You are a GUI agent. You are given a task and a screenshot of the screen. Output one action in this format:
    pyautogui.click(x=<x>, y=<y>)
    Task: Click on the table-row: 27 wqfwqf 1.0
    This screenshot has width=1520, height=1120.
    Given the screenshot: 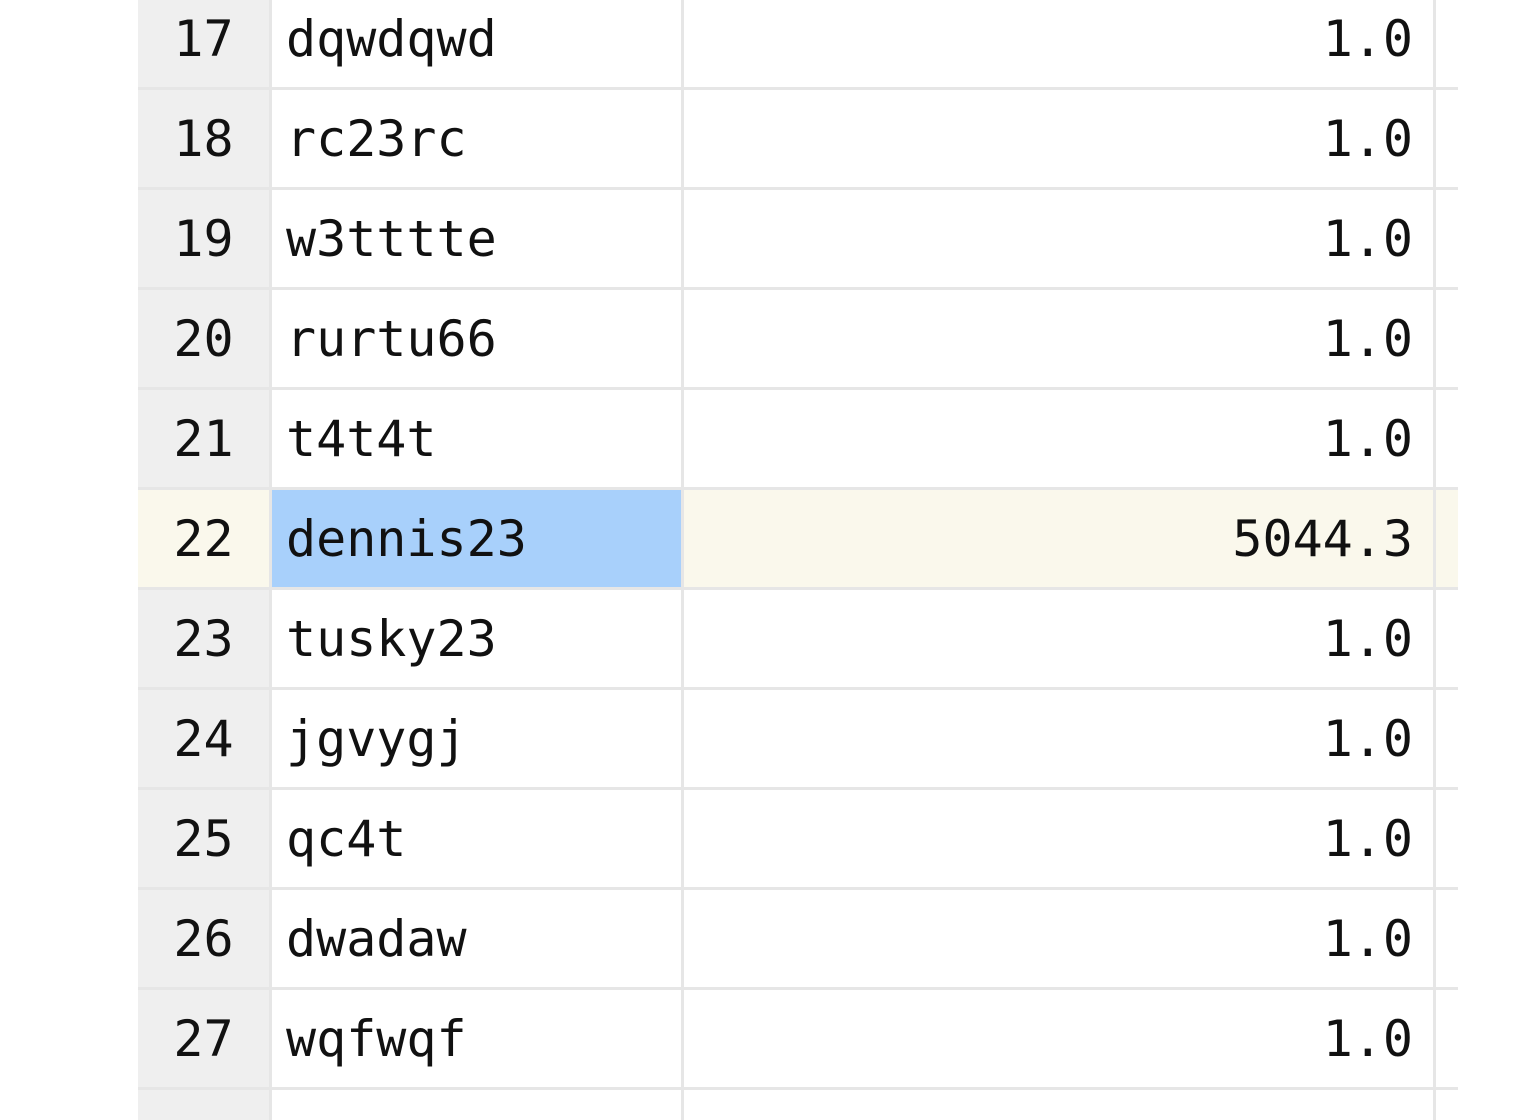 What is the action you would take?
    pyautogui.click(x=798, y=1040)
    